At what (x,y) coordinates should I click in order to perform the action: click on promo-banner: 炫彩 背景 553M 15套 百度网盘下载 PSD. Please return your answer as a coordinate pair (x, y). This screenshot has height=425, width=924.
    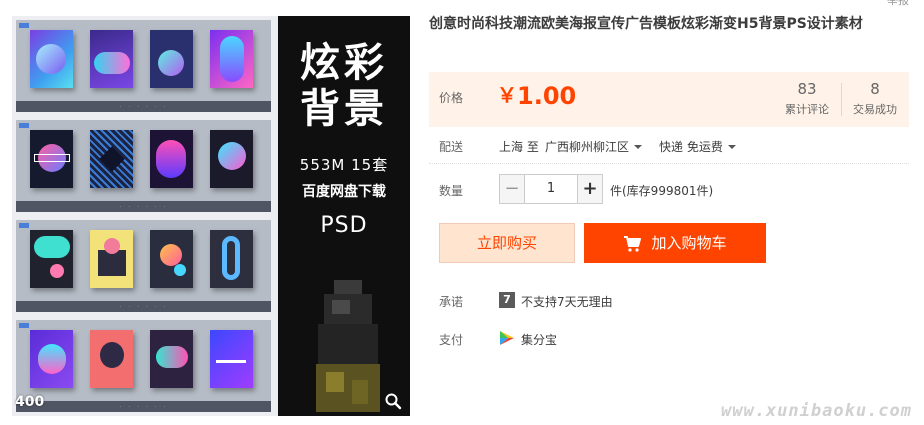
    Looking at the image, I should click on (344, 216).